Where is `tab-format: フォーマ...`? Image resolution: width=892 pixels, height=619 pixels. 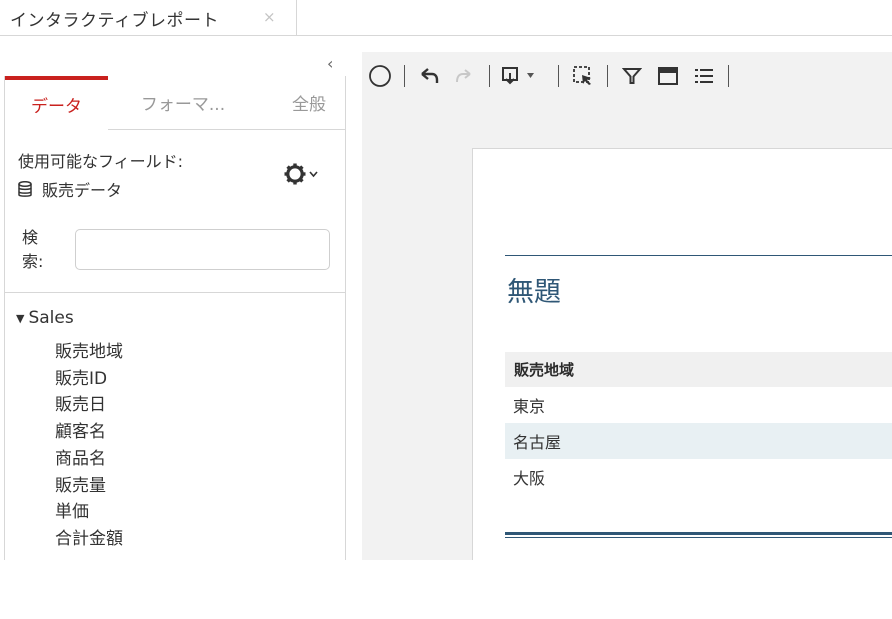 tab-format: フォーマ... is located at coordinates (183, 102).